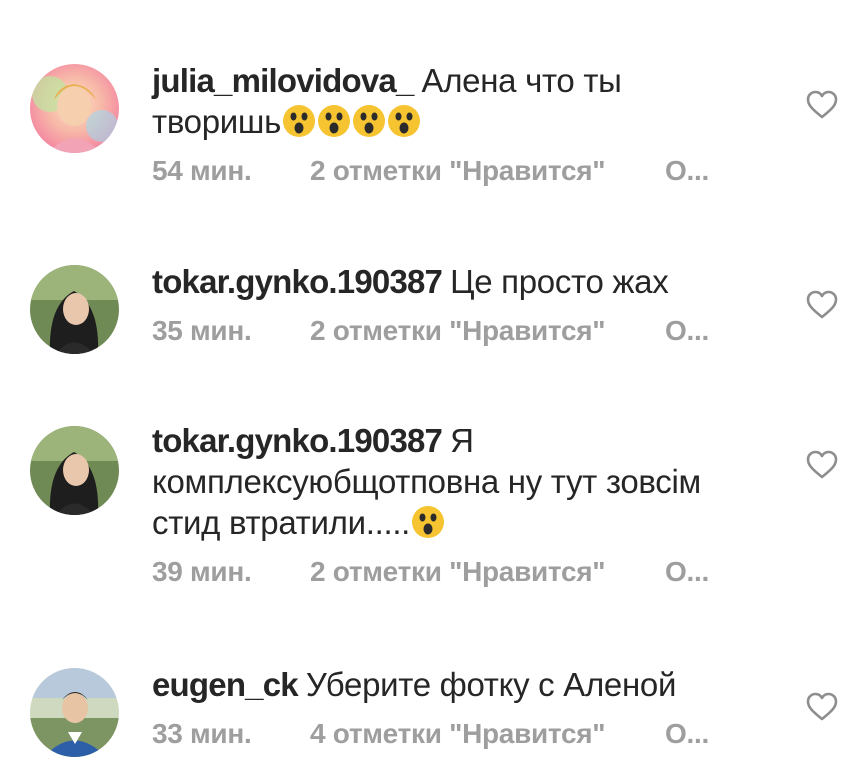 This screenshot has width=864, height=768. Describe the element at coordinates (521, 80) in the screenshot. I see `comment-text: Алена что ты` at that location.